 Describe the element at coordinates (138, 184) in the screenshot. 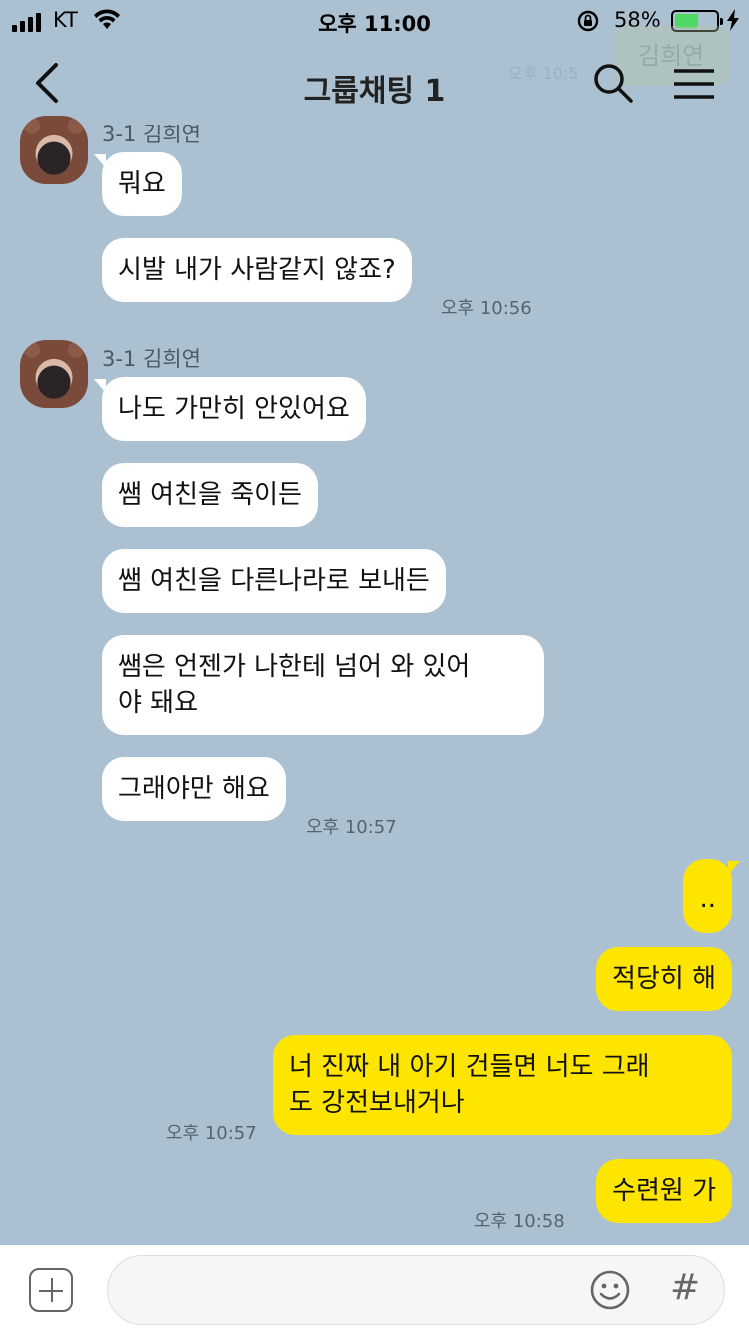

I see `message-bubble: 뭐요` at that location.